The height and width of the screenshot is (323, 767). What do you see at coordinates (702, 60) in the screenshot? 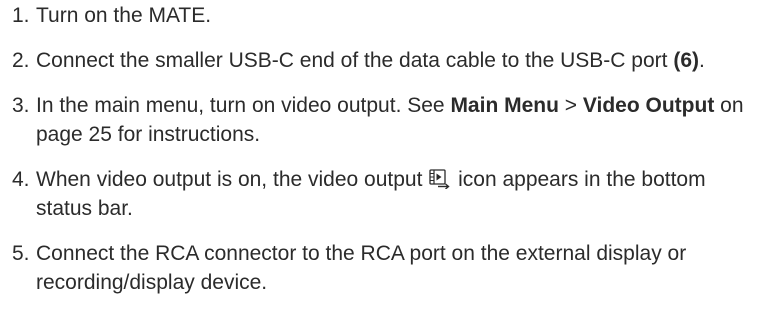
I see `step-text-part: .` at bounding box center [702, 60].